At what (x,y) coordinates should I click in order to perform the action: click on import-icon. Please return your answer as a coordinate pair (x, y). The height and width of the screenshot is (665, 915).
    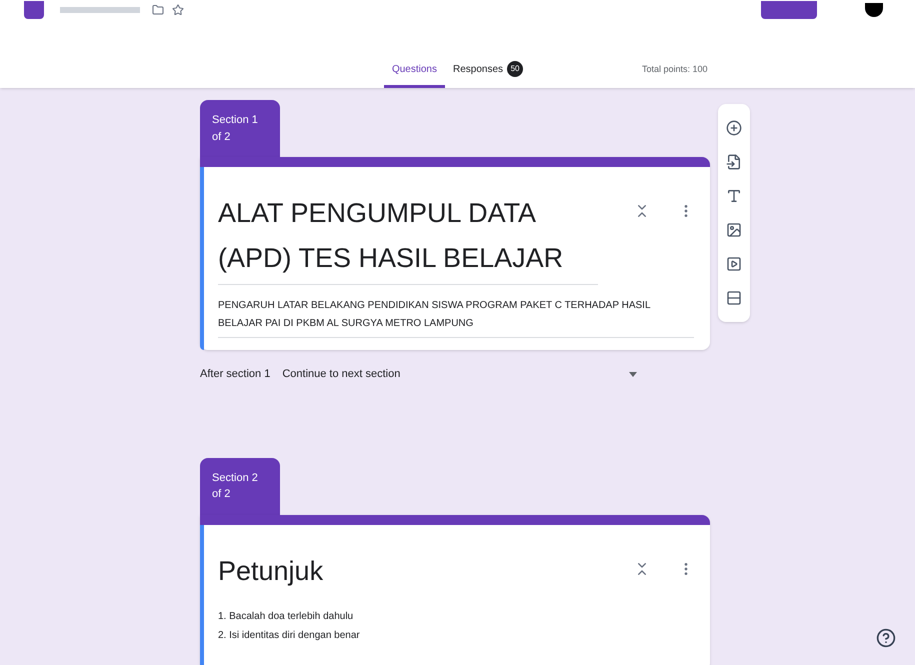
    Looking at the image, I should click on (734, 162).